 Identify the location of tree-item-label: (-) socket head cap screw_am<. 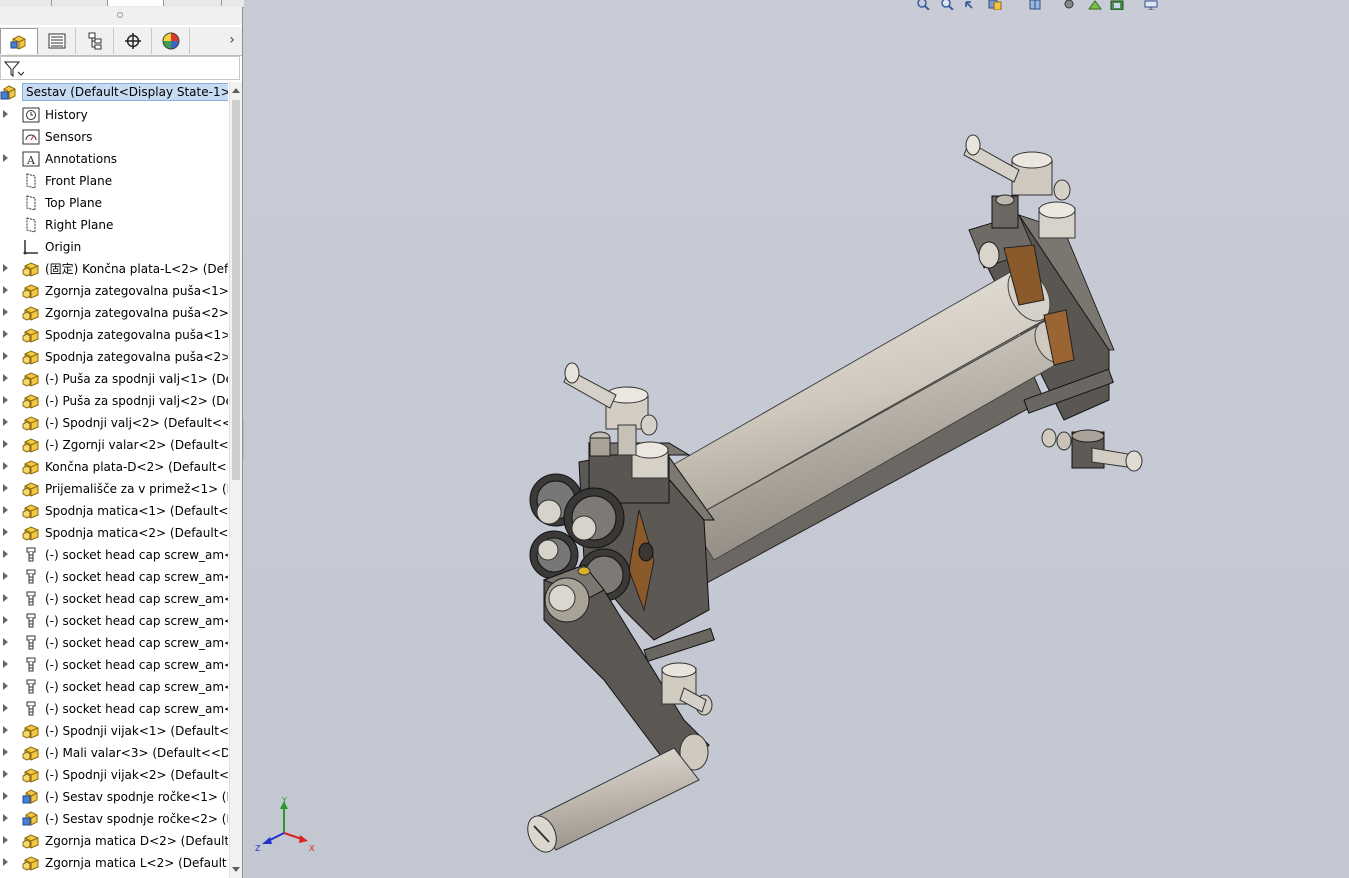
(136, 577).